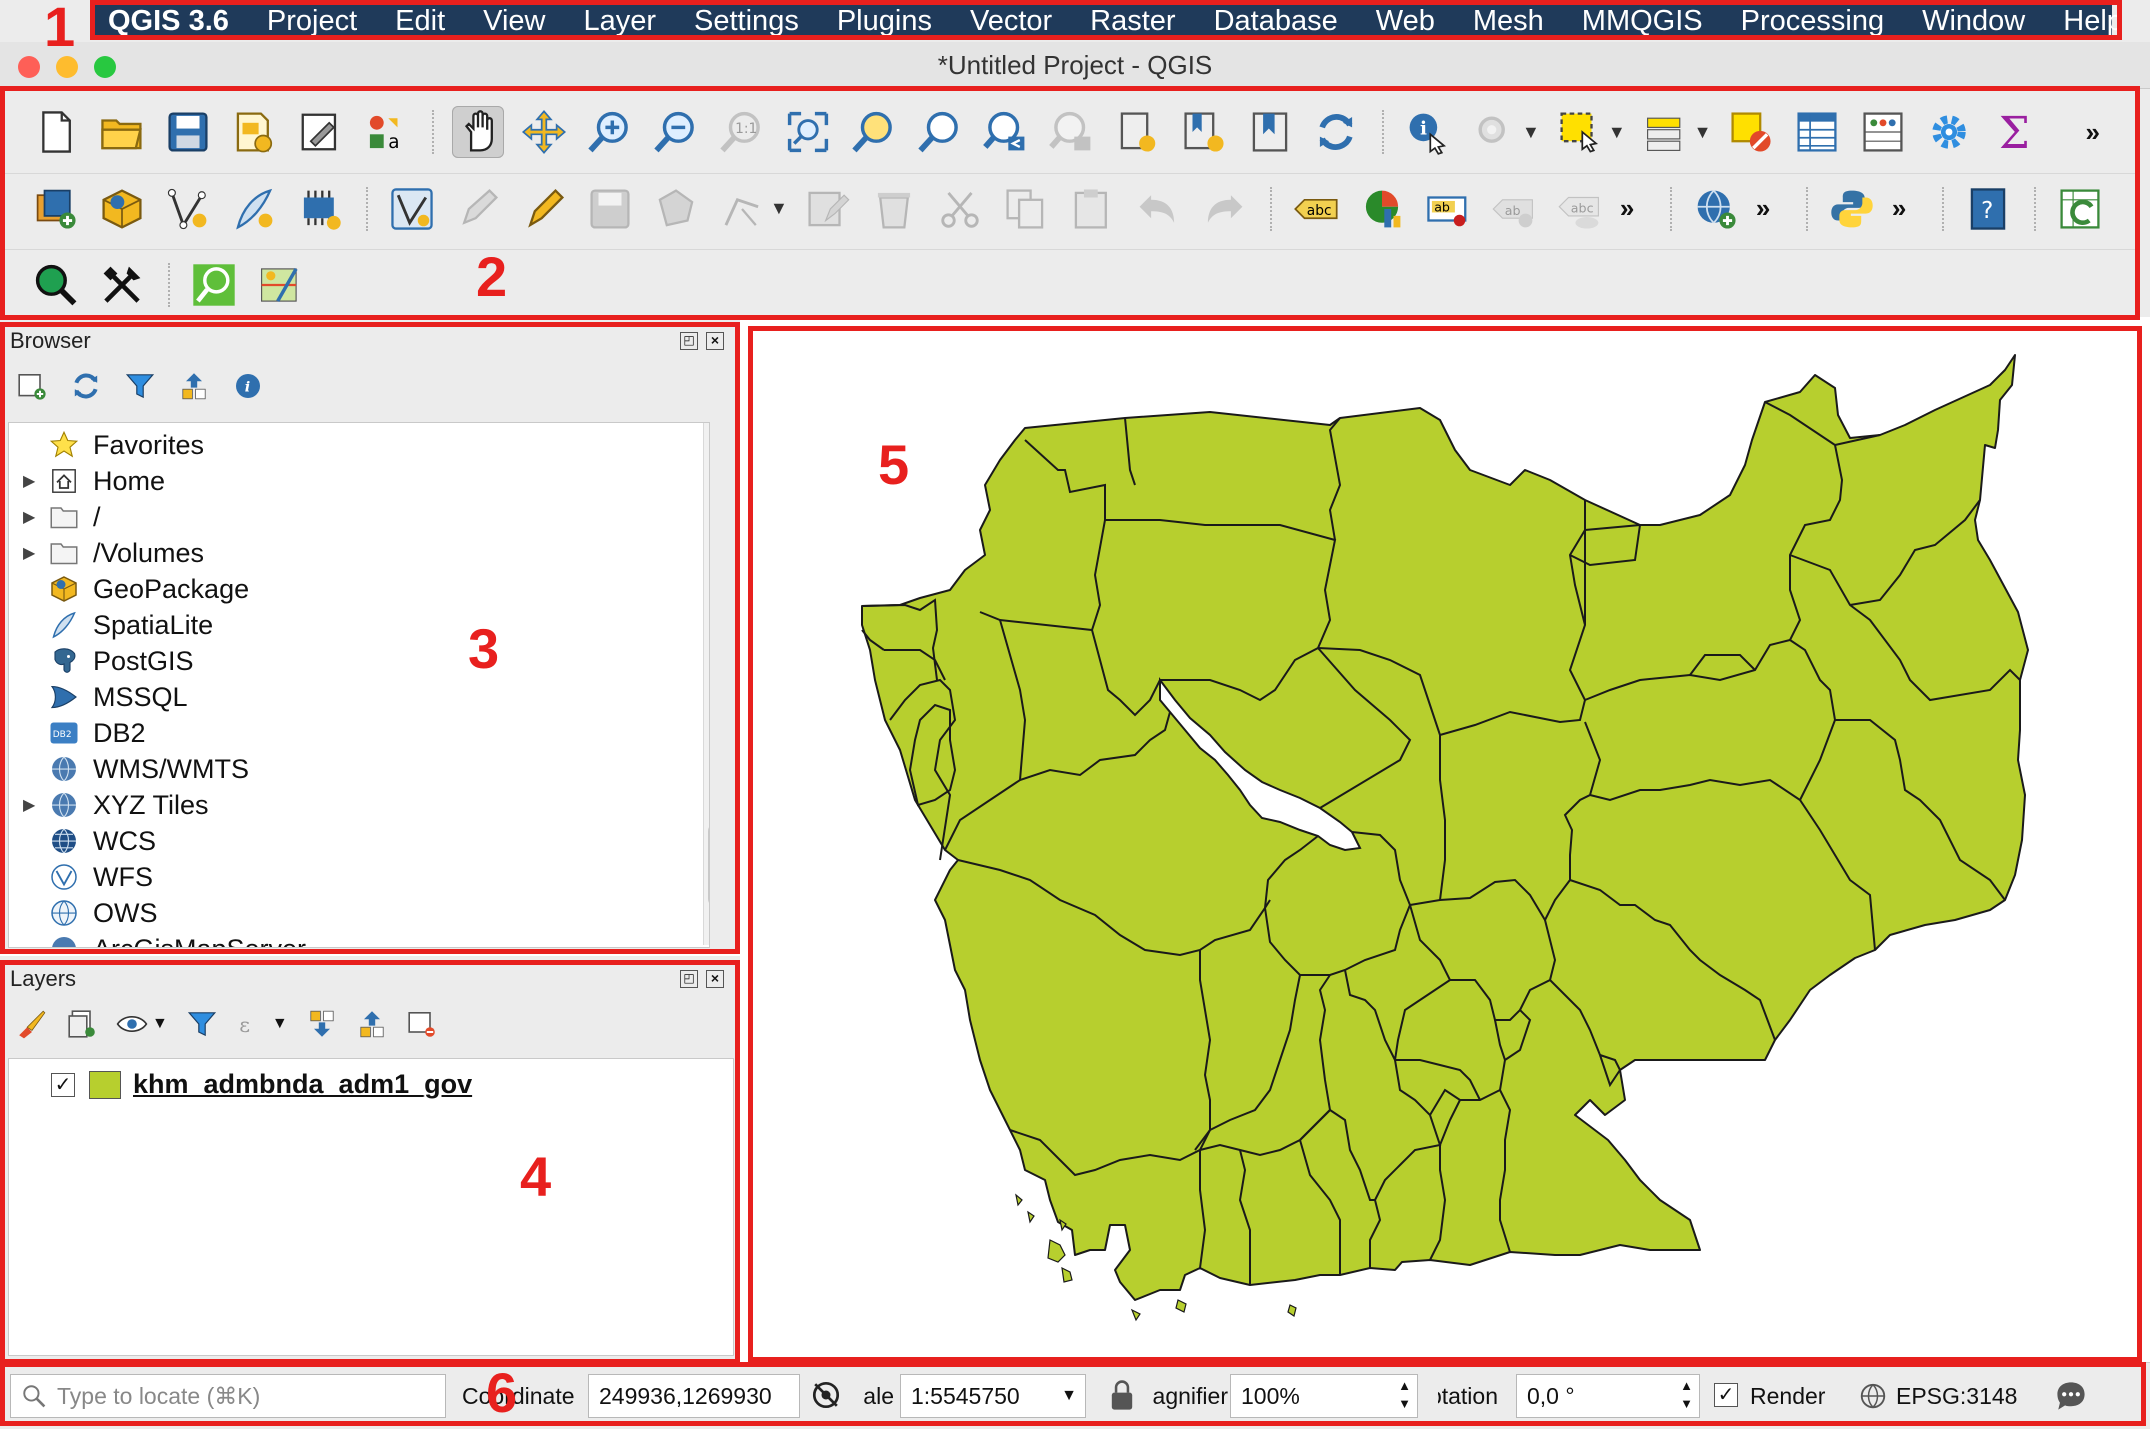  I want to click on zoom-out-icon, so click(676, 132).